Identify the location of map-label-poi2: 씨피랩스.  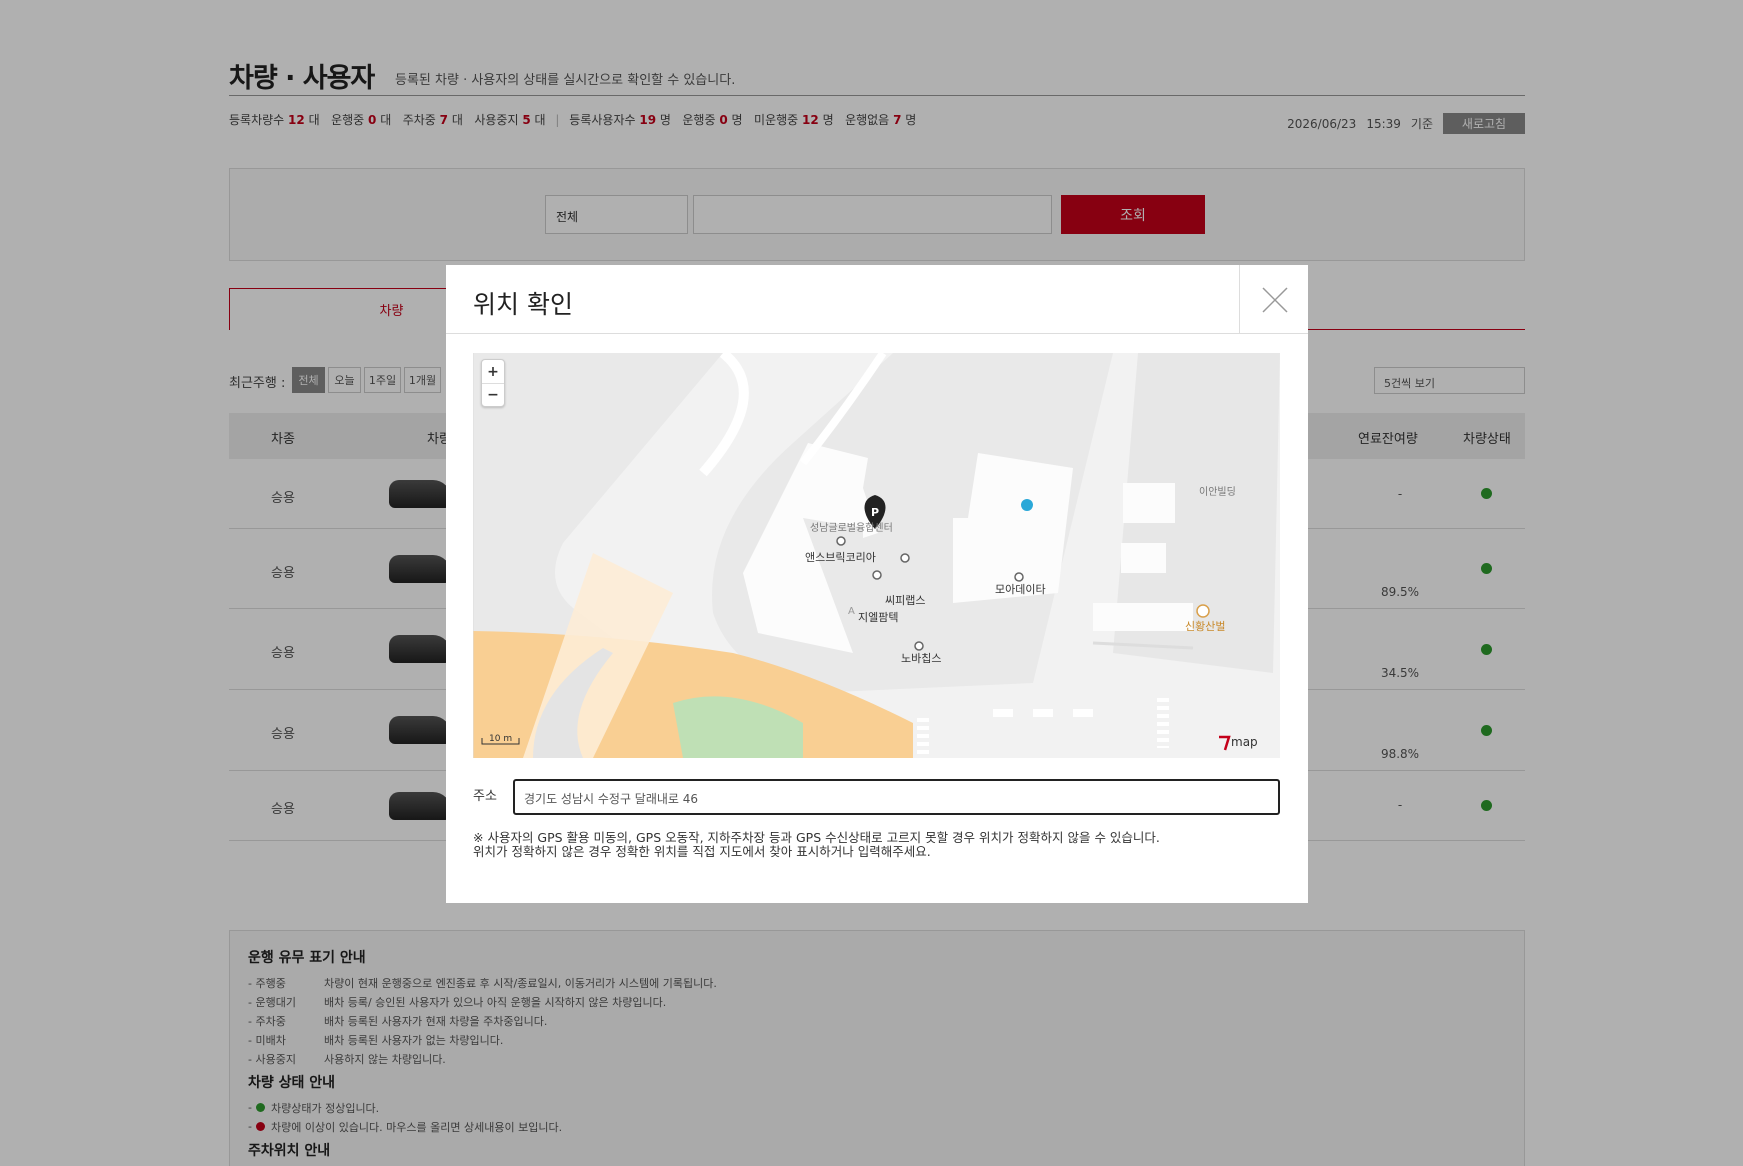
(905, 600).